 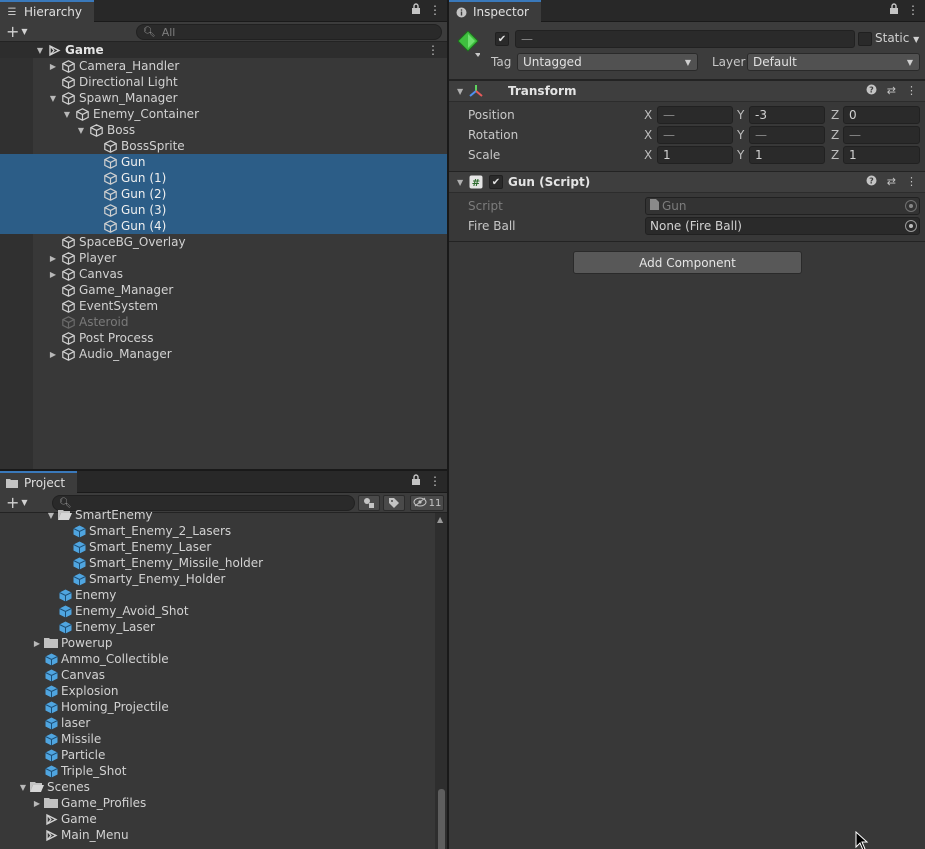 What do you see at coordinates (217, 835) in the screenshot?
I see `project-row: Main_Menu` at bounding box center [217, 835].